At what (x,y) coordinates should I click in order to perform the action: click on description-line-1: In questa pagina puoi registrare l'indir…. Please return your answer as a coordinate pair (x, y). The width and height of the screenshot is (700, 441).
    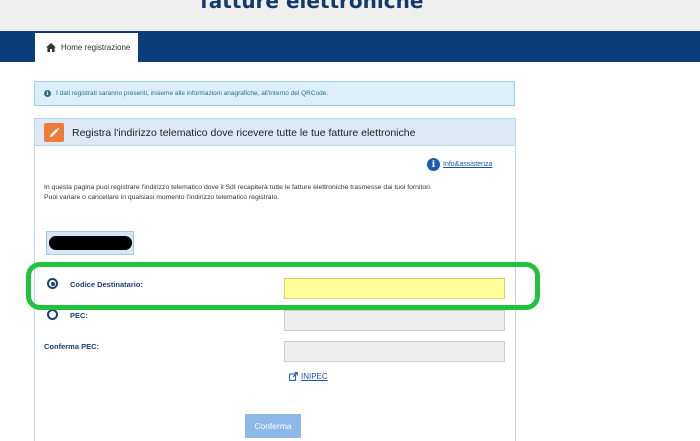
    Looking at the image, I should click on (238, 187).